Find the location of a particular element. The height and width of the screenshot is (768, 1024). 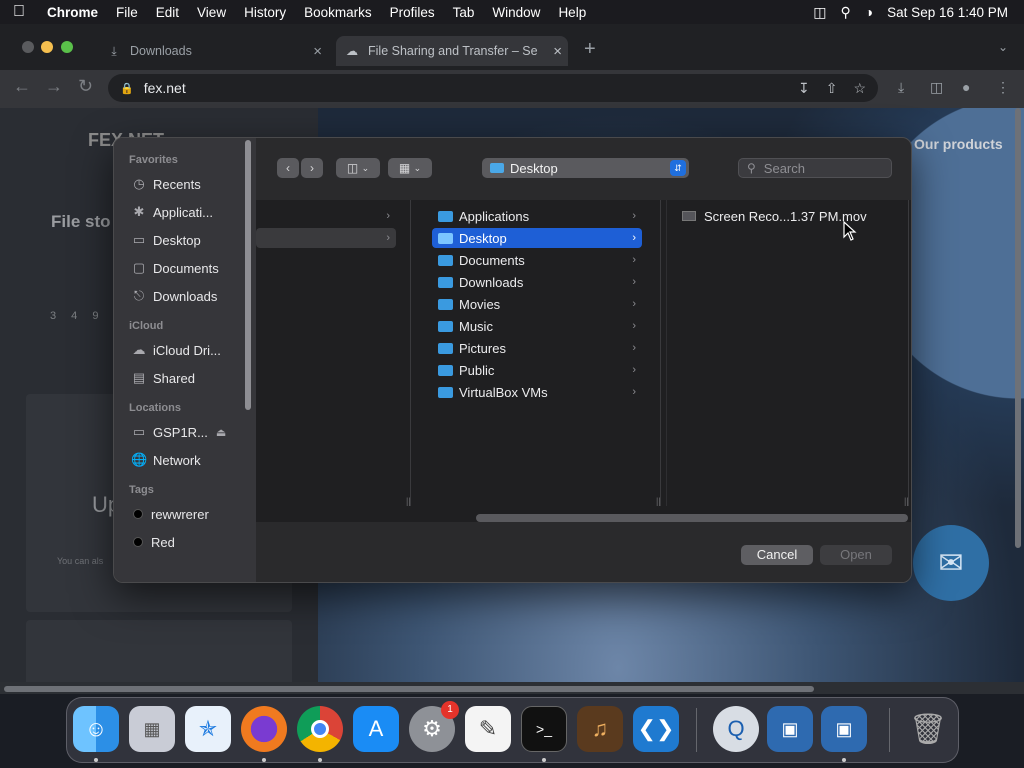

textedit-icon: ✎ is located at coordinates (488, 729).